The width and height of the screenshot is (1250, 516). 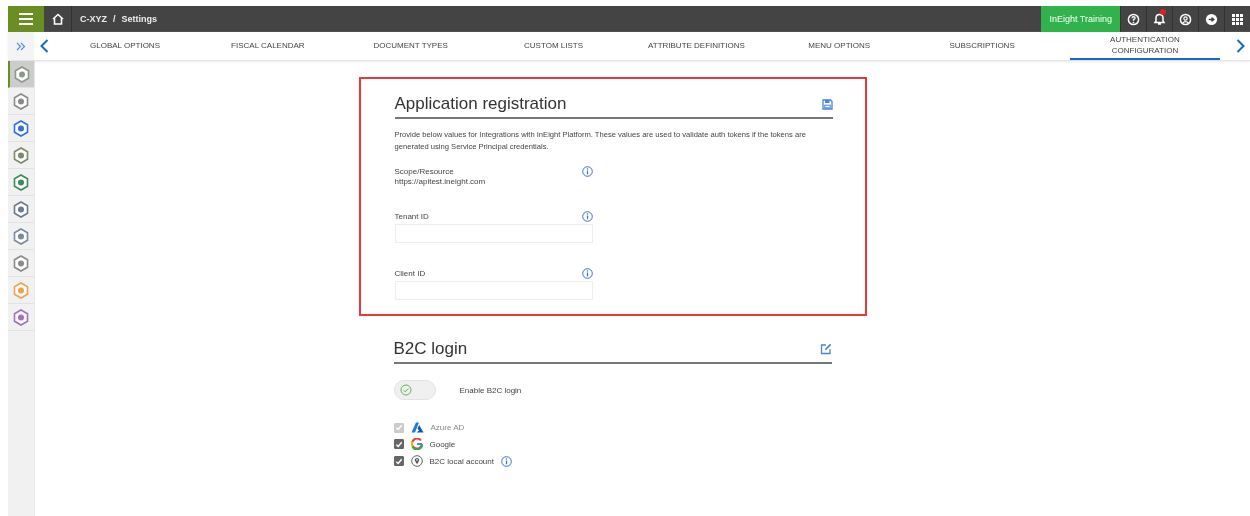 I want to click on location-pin-icon, so click(x=416, y=461).